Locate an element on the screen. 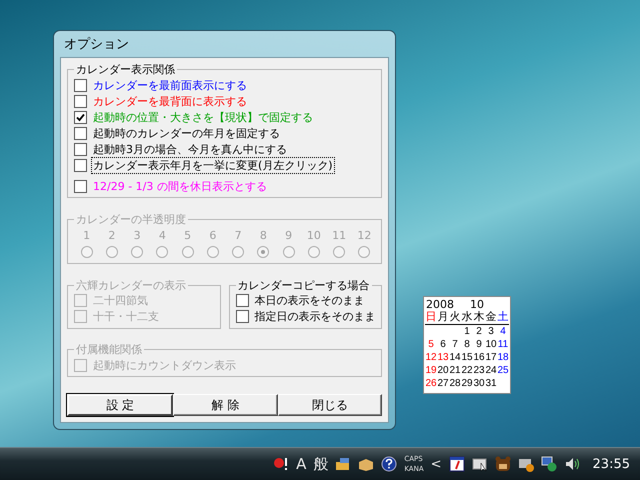 This screenshot has width=640, height=480. radio-label: 5 is located at coordinates (188, 235).